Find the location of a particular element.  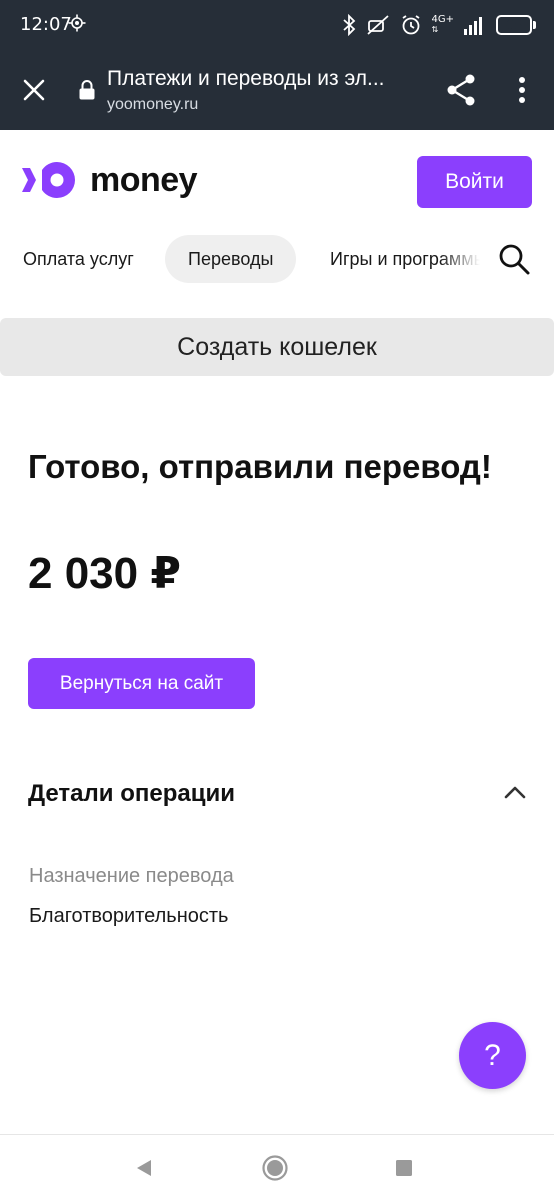

nav-item-transfers: Переводы is located at coordinates (231, 259).